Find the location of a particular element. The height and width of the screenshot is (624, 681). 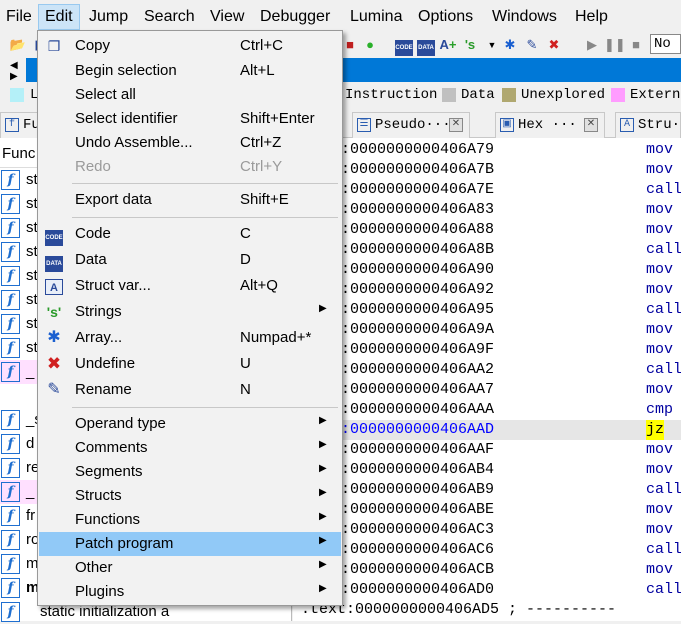

menu-search: Search is located at coordinates (169, 17).